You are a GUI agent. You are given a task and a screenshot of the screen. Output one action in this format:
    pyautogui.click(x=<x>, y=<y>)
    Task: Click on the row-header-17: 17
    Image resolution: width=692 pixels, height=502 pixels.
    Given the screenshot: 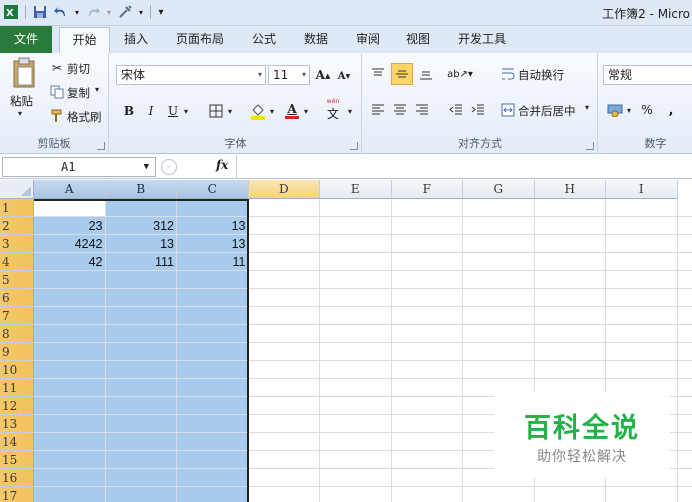 What is the action you would take?
    pyautogui.click(x=17, y=494)
    